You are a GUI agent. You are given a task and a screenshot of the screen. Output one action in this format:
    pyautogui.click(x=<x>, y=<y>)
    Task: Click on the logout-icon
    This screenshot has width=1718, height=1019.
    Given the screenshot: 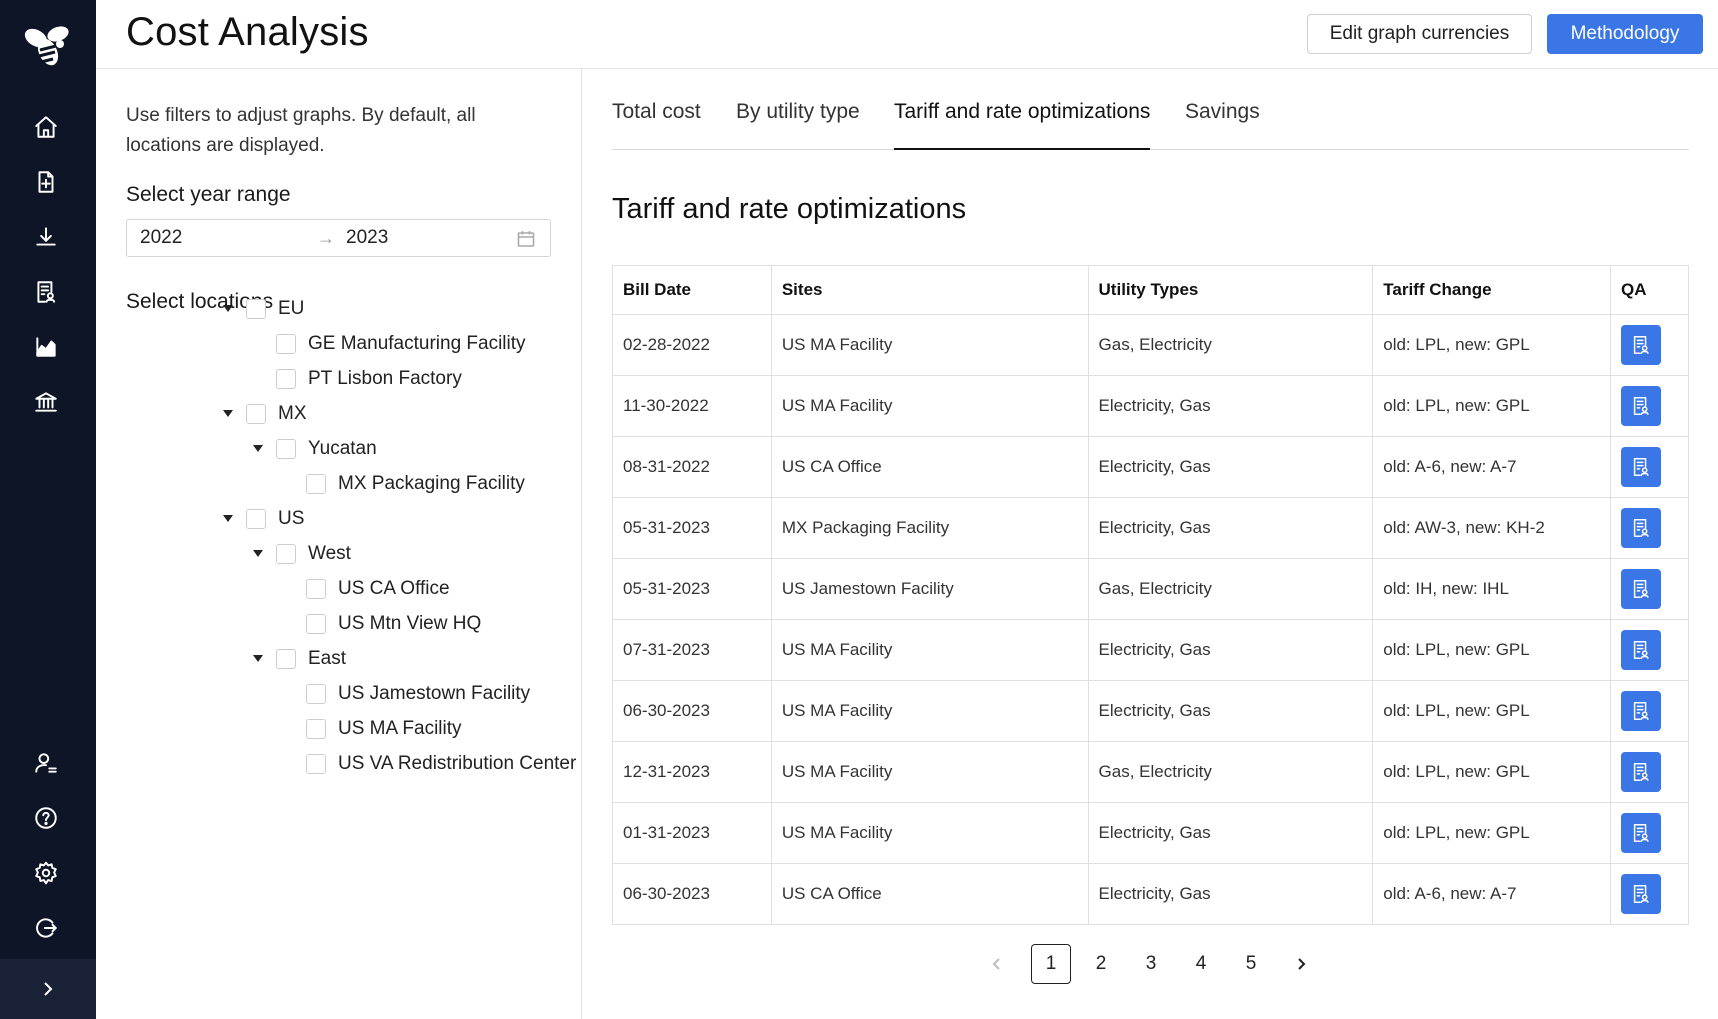 What is the action you would take?
    pyautogui.click(x=46, y=928)
    